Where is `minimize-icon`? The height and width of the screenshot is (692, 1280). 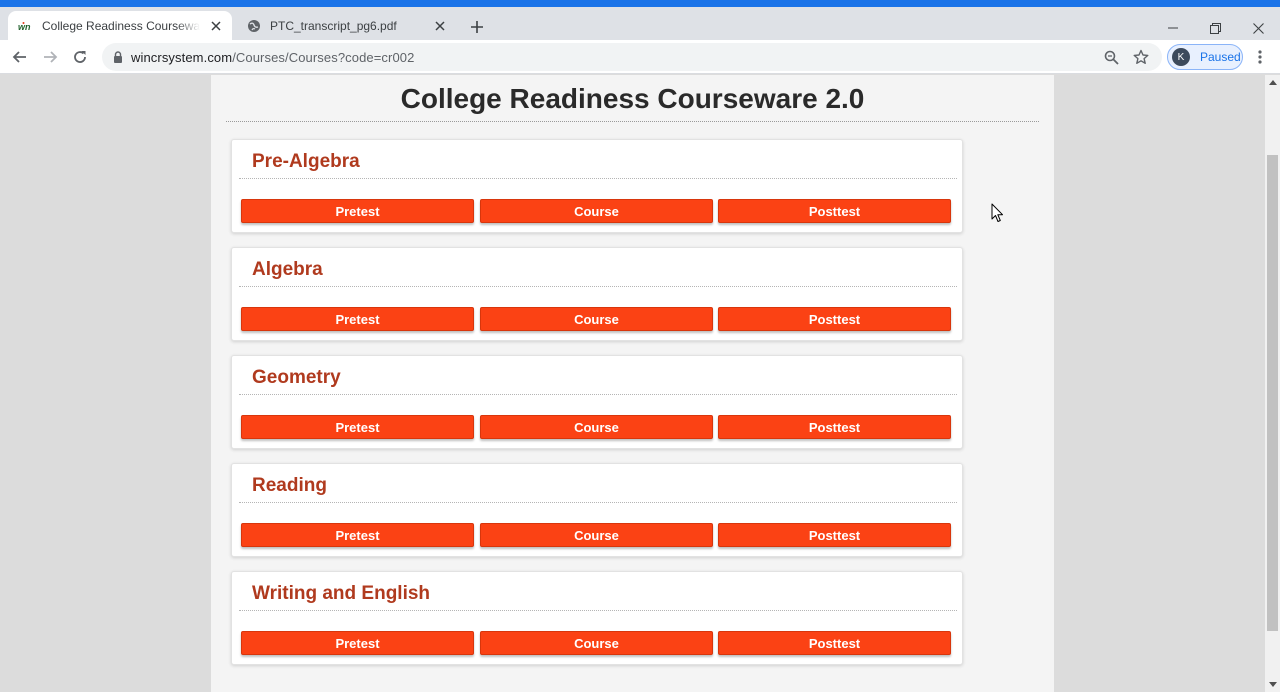 minimize-icon is located at coordinates (1173, 28).